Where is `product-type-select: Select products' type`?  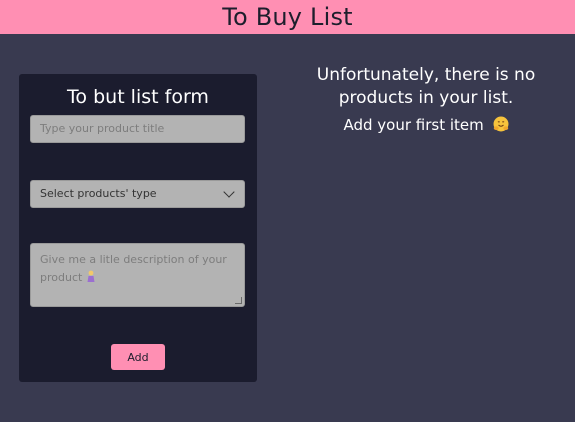 product-type-select: Select products' type is located at coordinates (137, 194).